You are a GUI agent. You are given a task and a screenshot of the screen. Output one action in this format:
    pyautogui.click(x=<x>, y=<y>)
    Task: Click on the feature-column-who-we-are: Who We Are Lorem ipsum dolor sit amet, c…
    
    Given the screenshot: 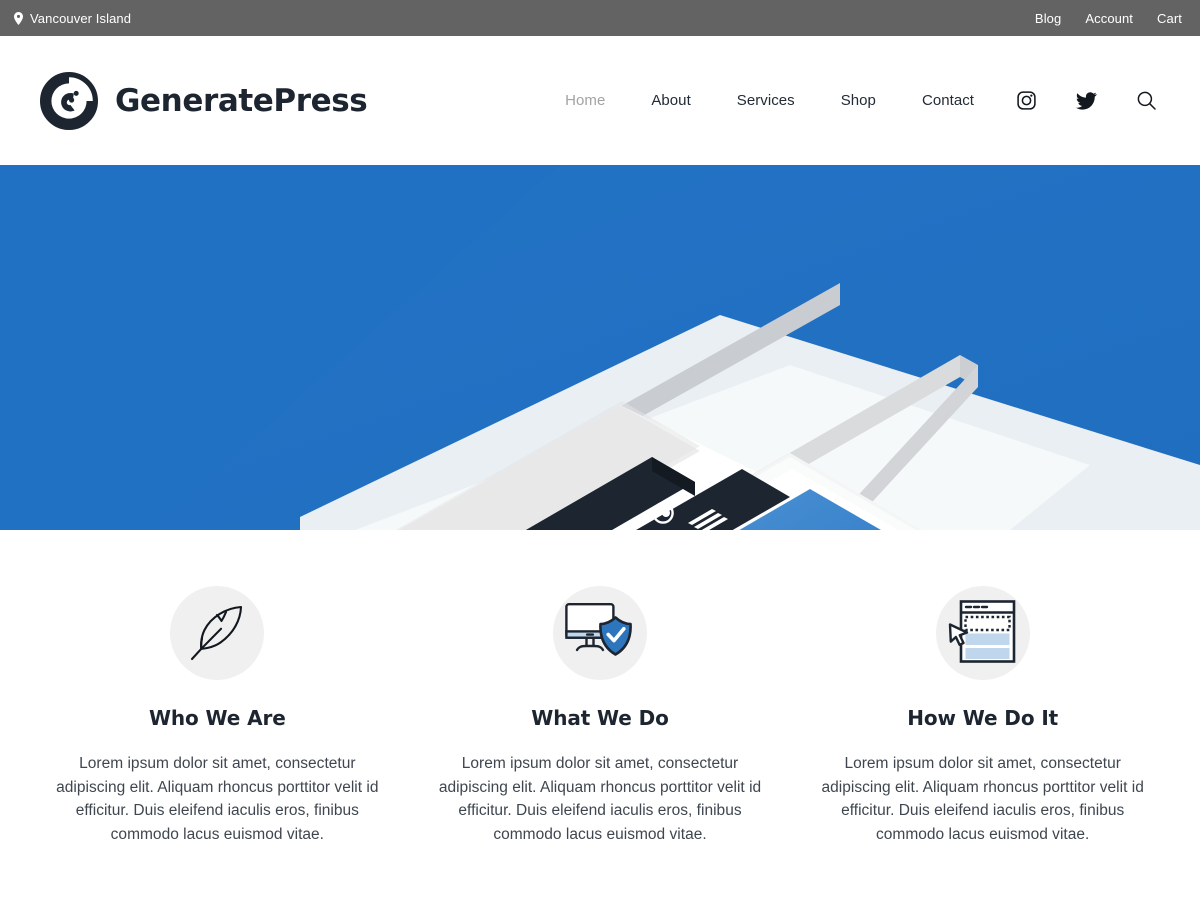 What is the action you would take?
    pyautogui.click(x=217, y=716)
    